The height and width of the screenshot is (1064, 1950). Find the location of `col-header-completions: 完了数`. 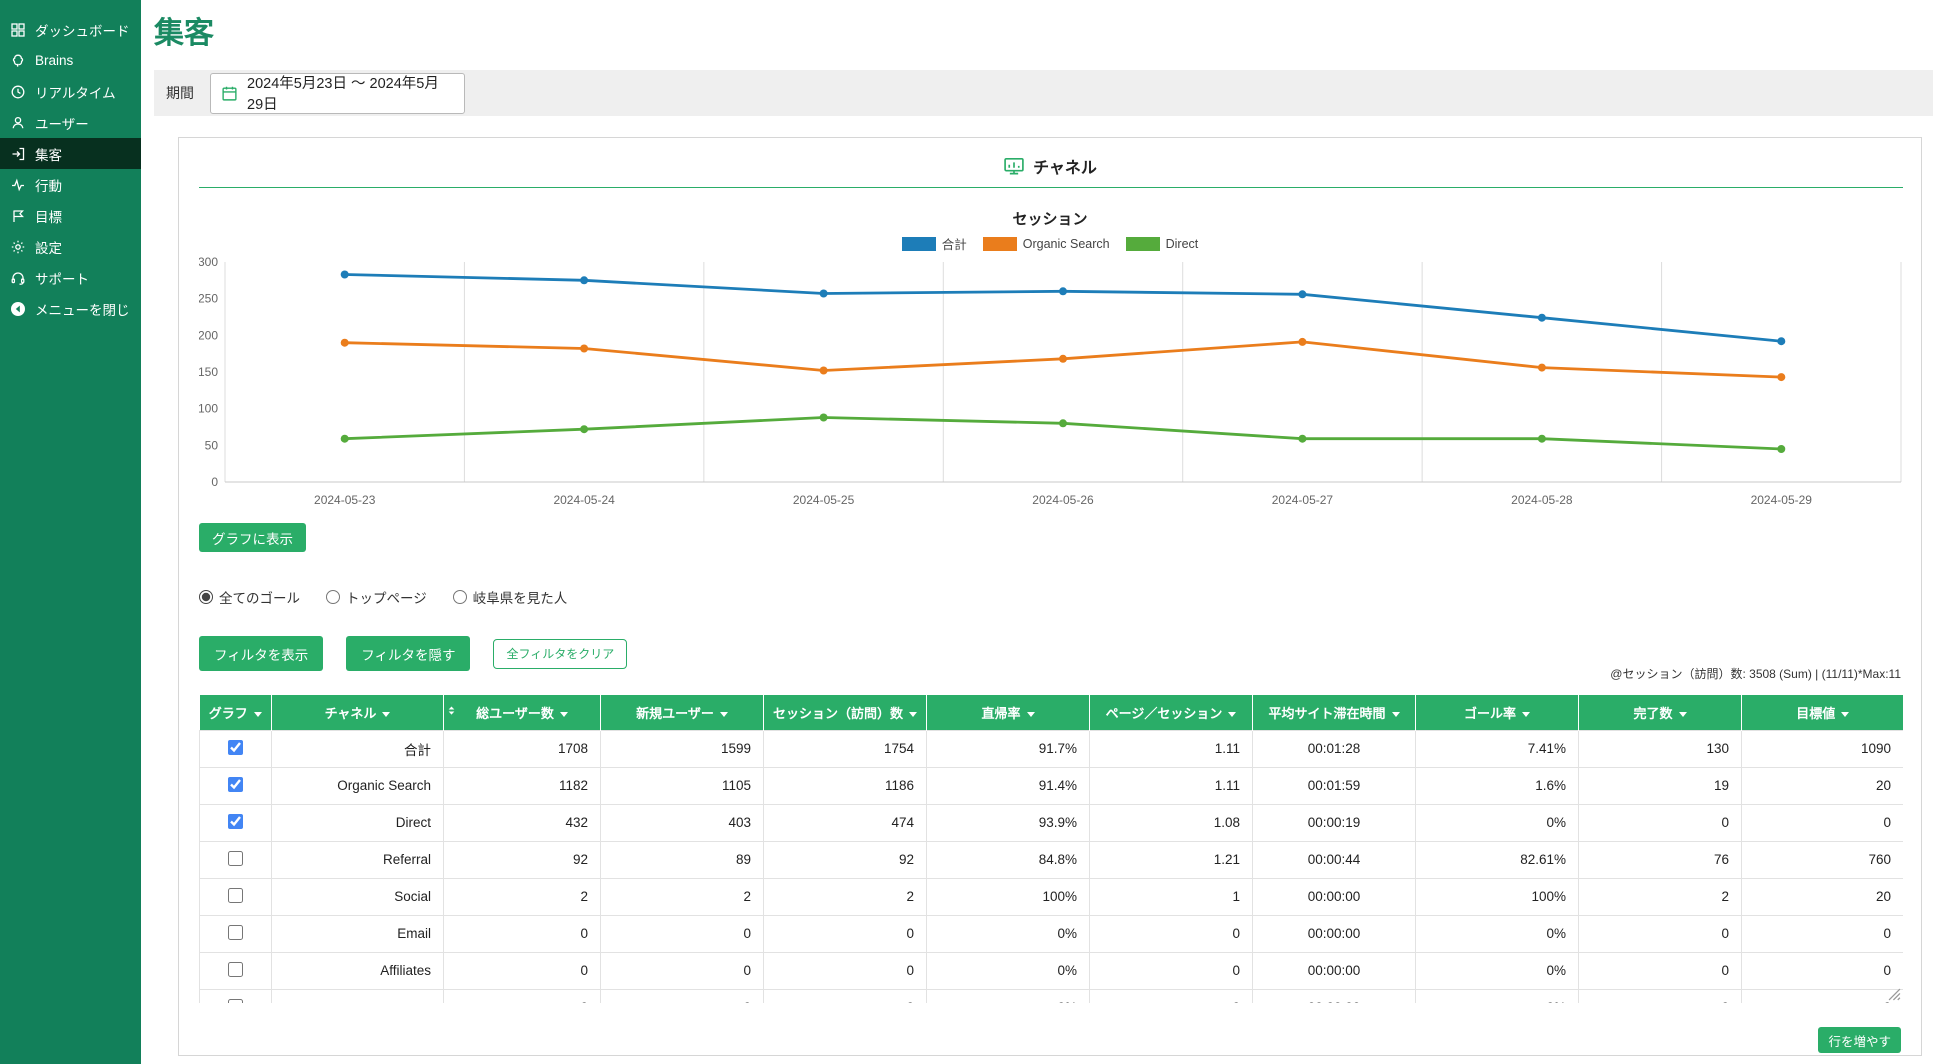

col-header-completions: 完了数 is located at coordinates (1660, 712).